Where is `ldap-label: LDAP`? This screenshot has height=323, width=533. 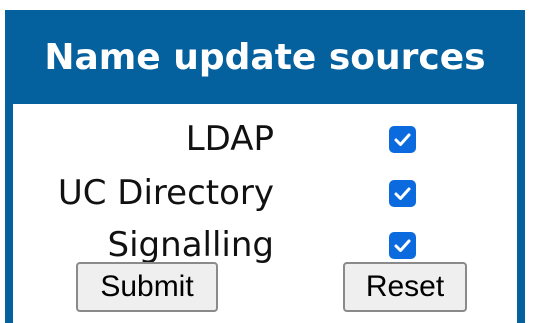
ldap-label: LDAP is located at coordinates (229, 139).